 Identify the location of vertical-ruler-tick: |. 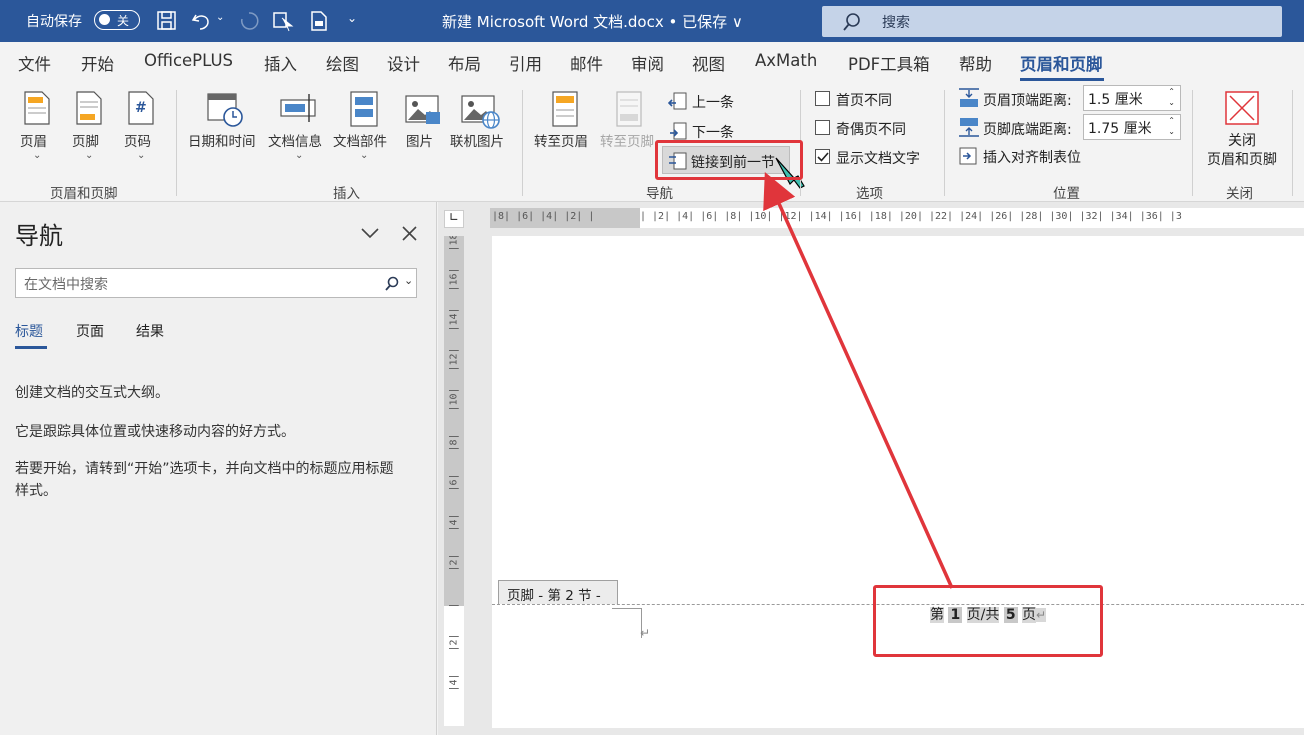
(454, 605).